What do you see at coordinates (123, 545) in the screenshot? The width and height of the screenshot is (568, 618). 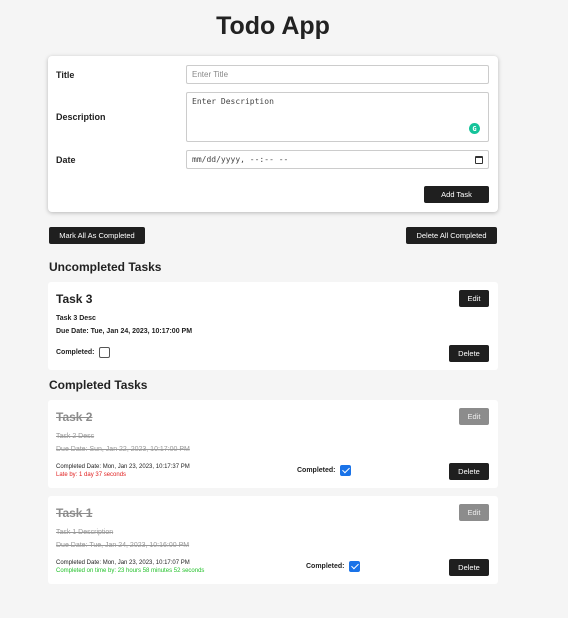 I see `task-due-date: Due Date: Tue, Jan 24, 2023, 10:16:00 PM` at bounding box center [123, 545].